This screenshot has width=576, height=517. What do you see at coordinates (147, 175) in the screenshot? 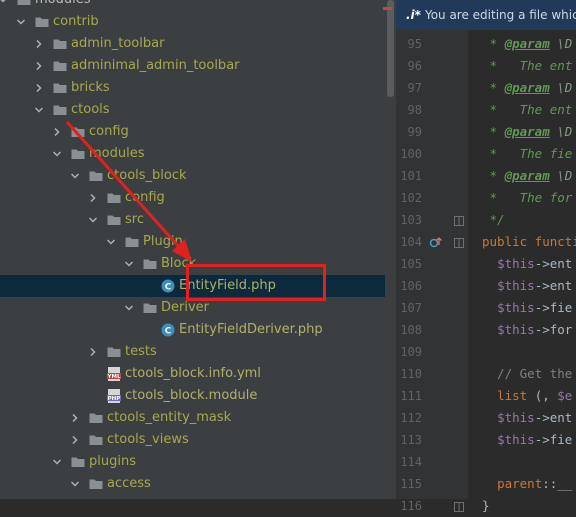
I see `tree-item-label: ctools_block` at bounding box center [147, 175].